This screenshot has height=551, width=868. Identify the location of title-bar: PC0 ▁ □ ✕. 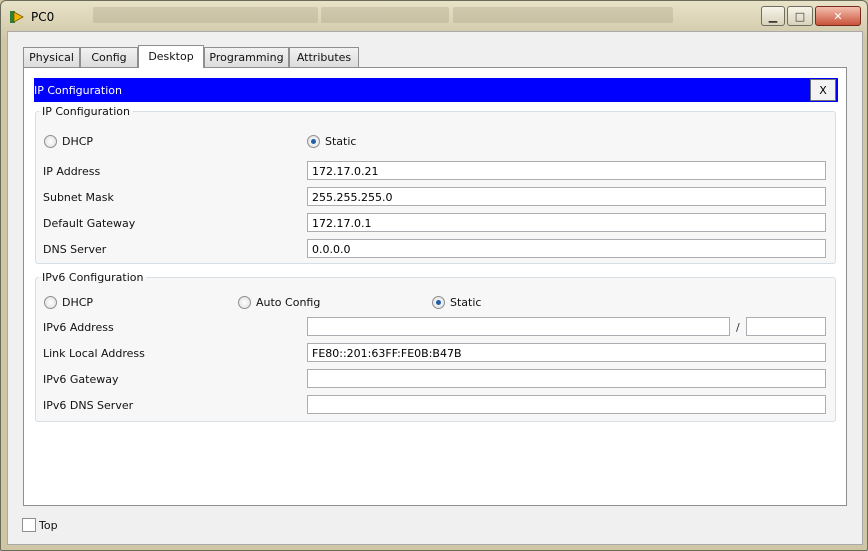
(434, 16).